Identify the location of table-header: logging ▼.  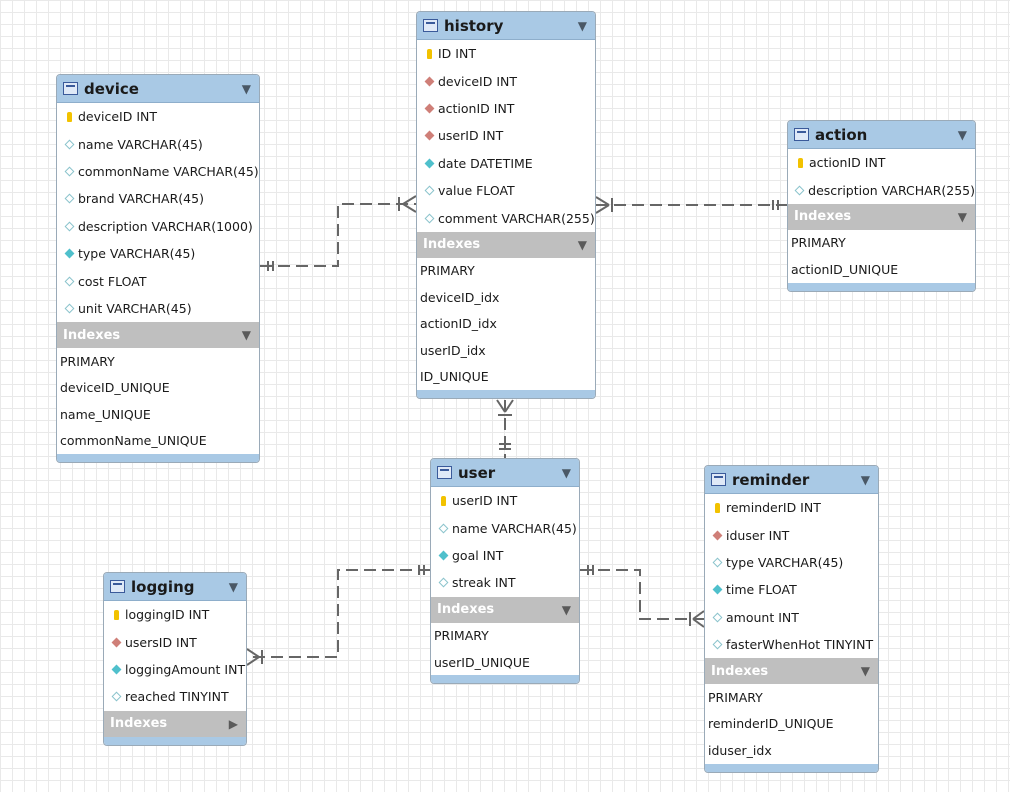
(175, 587).